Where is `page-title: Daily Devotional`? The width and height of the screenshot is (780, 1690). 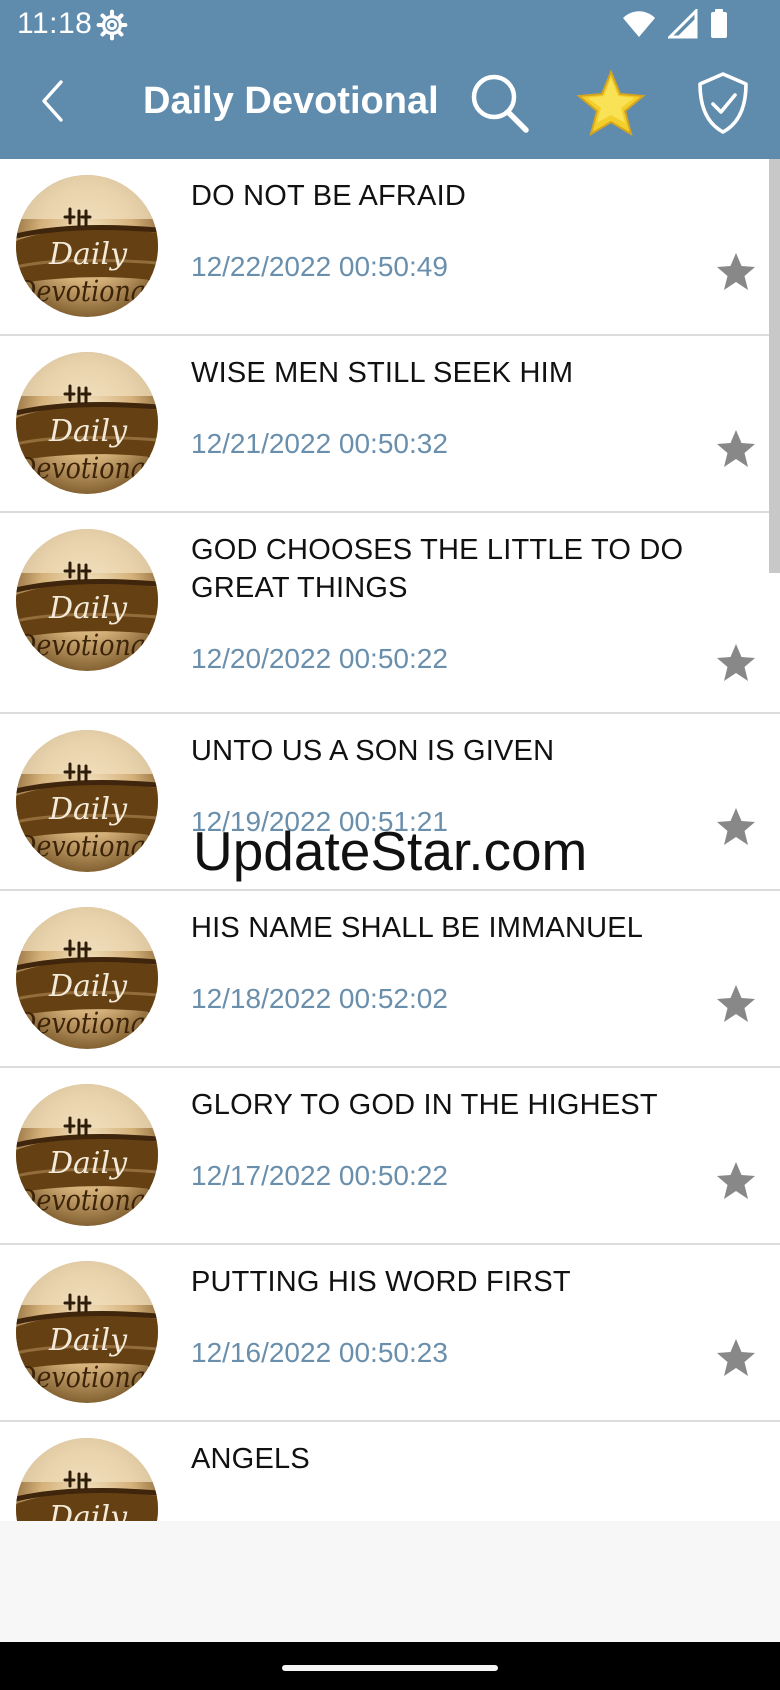
page-title: Daily Devotional is located at coordinates (291, 101).